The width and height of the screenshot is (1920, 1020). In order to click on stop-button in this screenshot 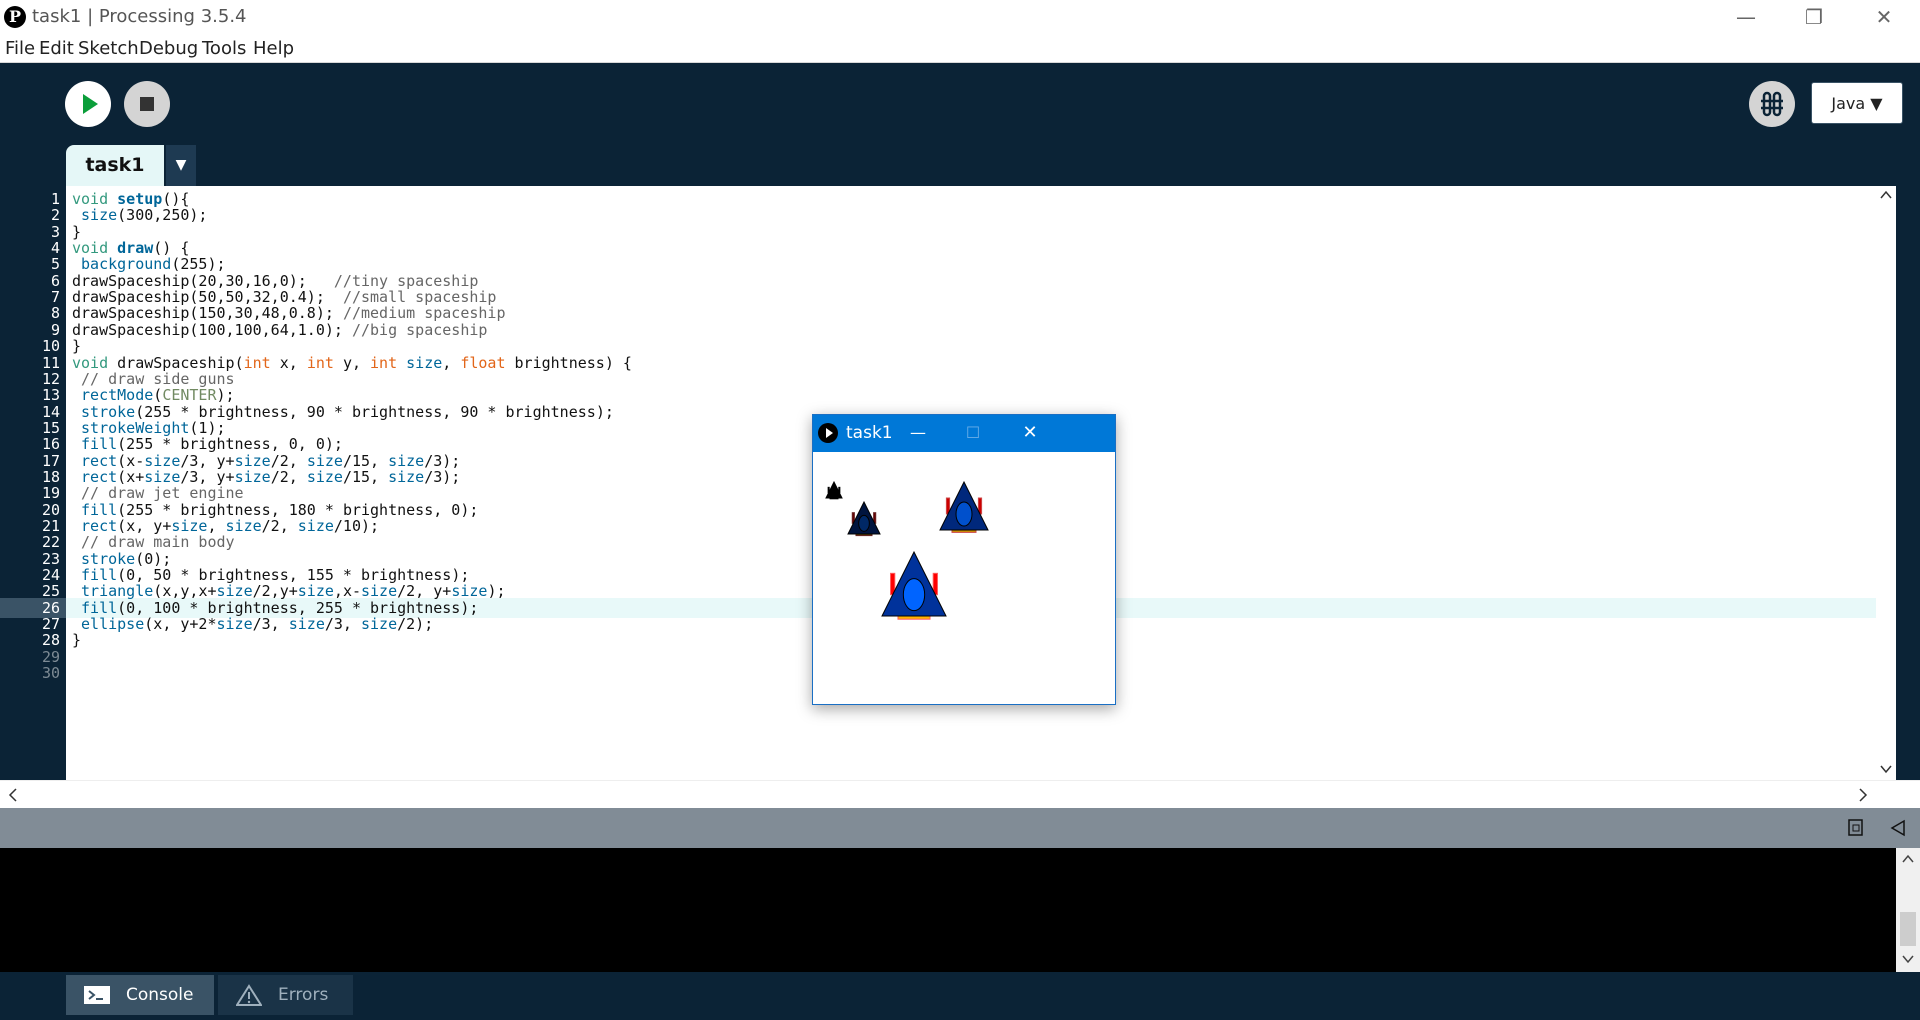, I will do `click(147, 104)`.